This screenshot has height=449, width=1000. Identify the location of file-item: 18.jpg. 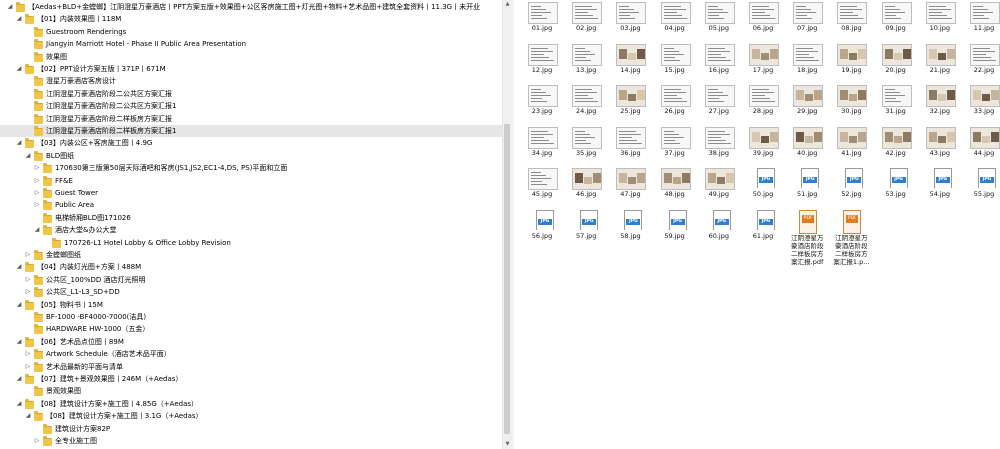
(807, 66).